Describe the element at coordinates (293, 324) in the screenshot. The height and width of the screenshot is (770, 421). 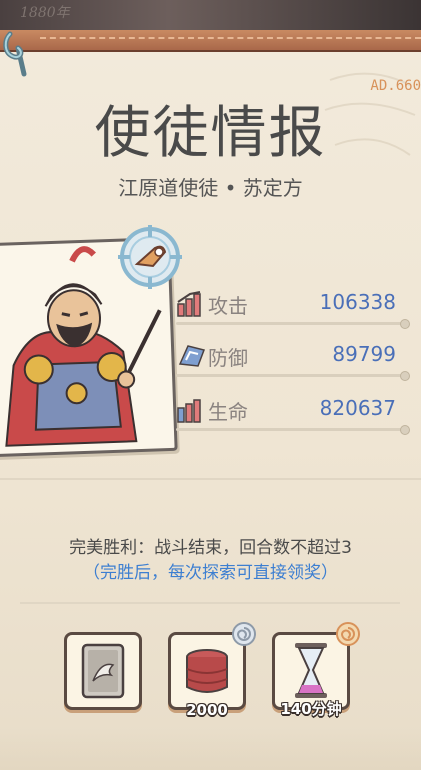
I see `stat-bar-attack` at that location.